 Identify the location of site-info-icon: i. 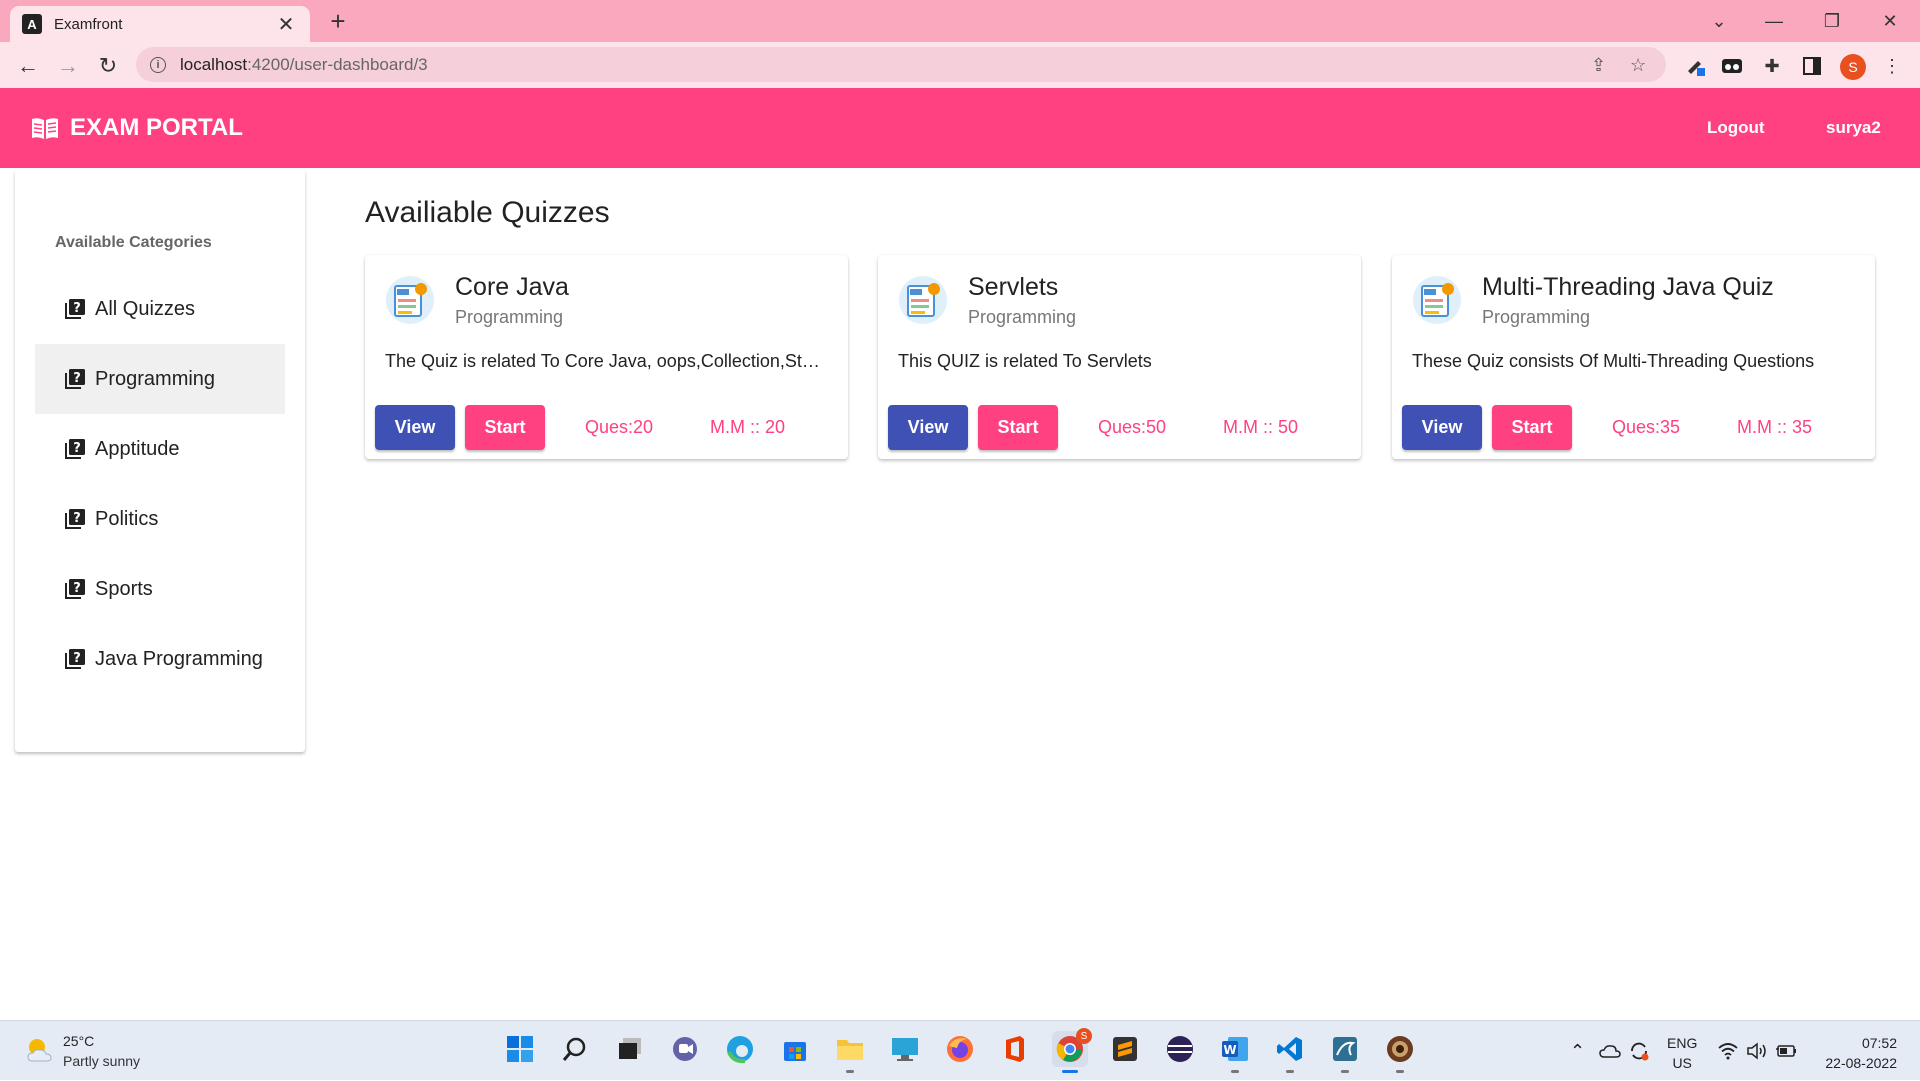
(158, 64).